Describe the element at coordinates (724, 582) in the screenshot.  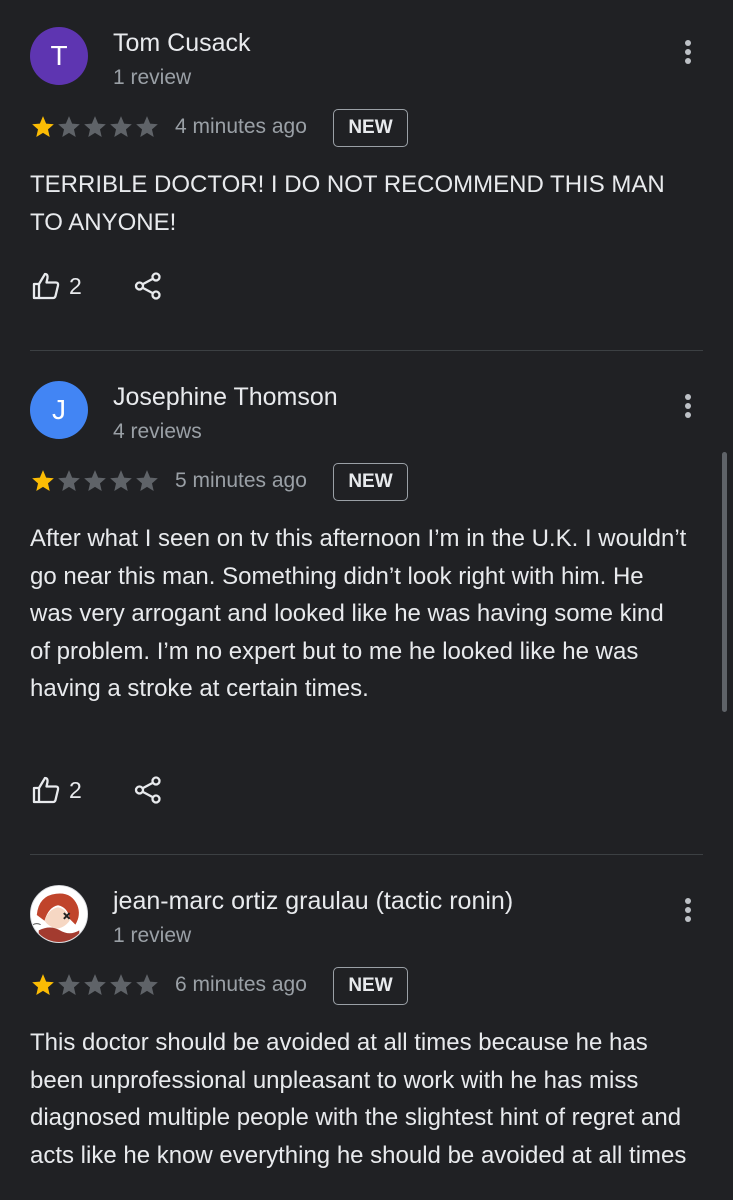
I see `scrollbar` at that location.